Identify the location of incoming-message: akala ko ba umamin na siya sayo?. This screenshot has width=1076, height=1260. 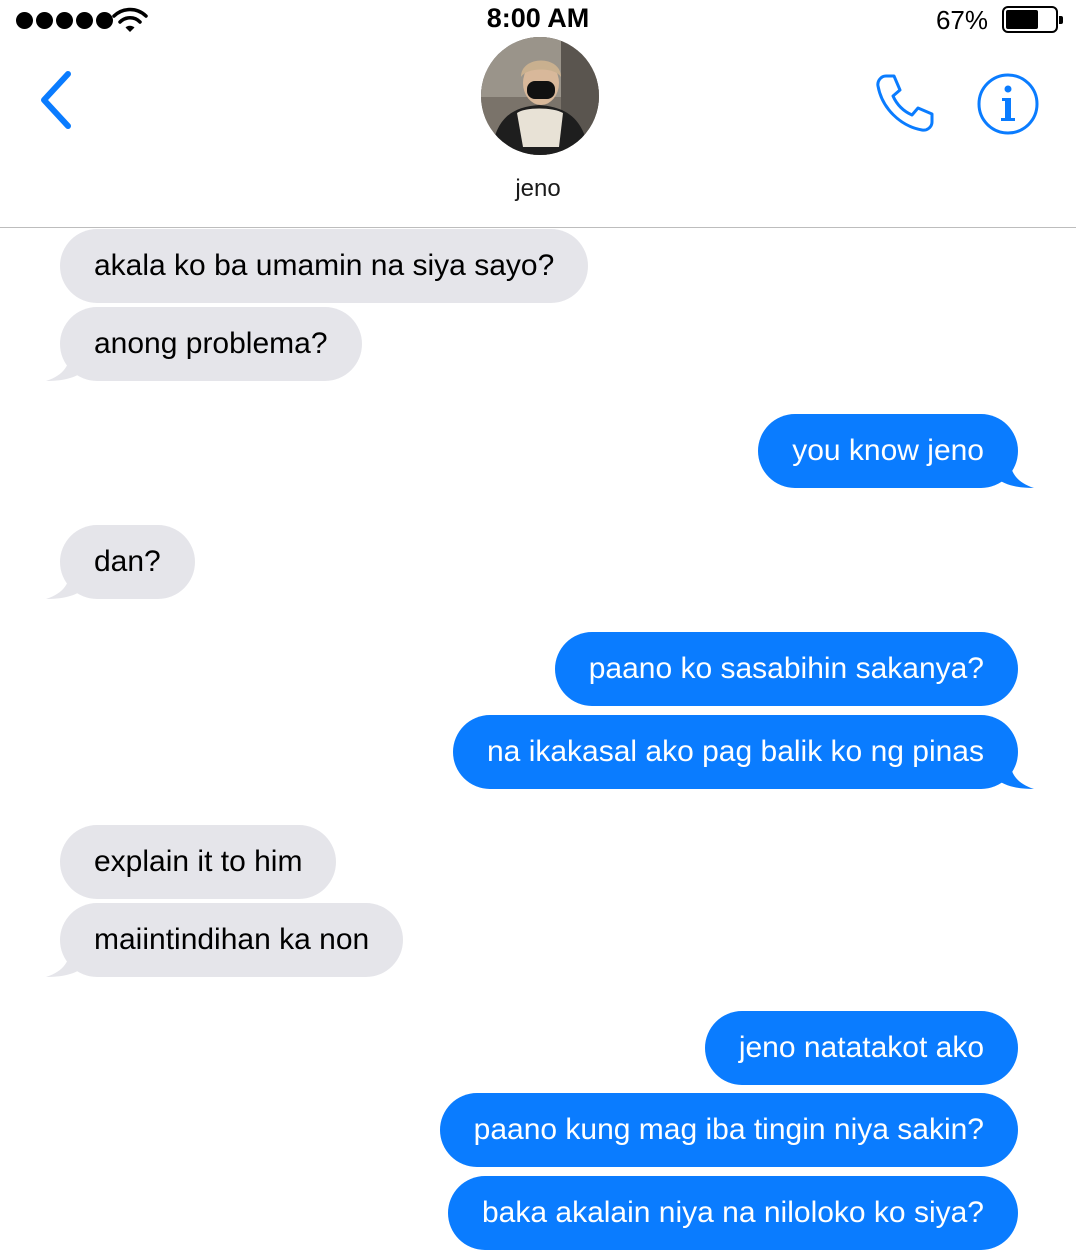
(324, 266).